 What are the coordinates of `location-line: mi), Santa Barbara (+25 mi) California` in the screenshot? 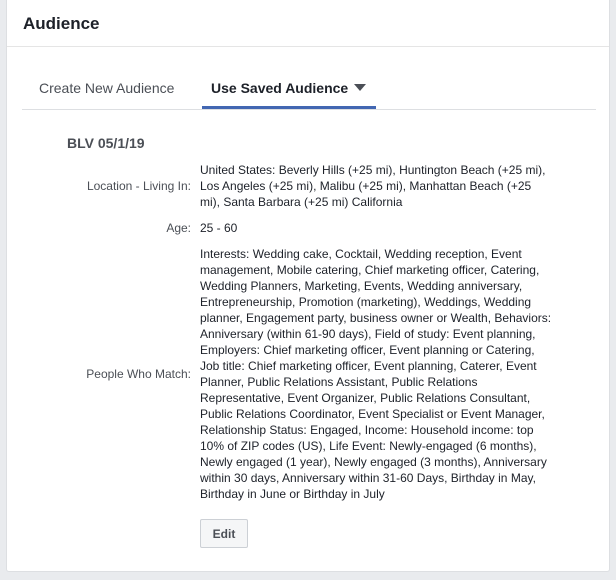 It's located at (301, 202).